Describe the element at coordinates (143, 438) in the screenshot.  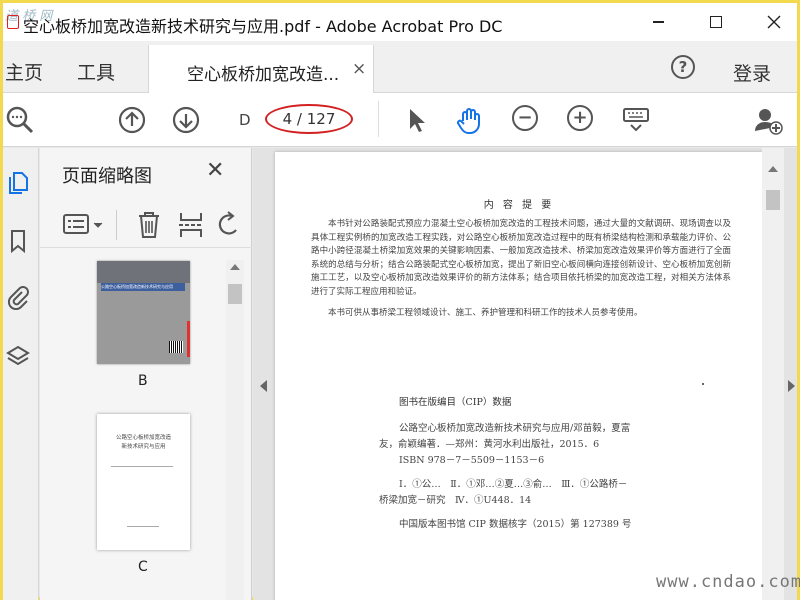
I see `thumbnail-title-line-1: 公路空心板桥加宽改造` at that location.